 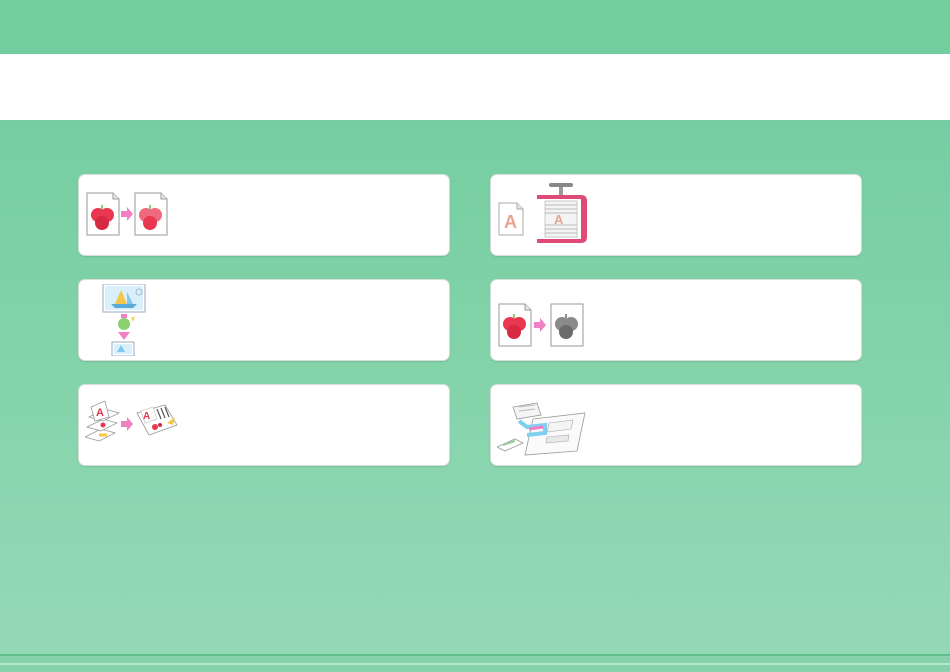 What do you see at coordinates (127, 214) in the screenshot?
I see `scan-to-color-icon` at bounding box center [127, 214].